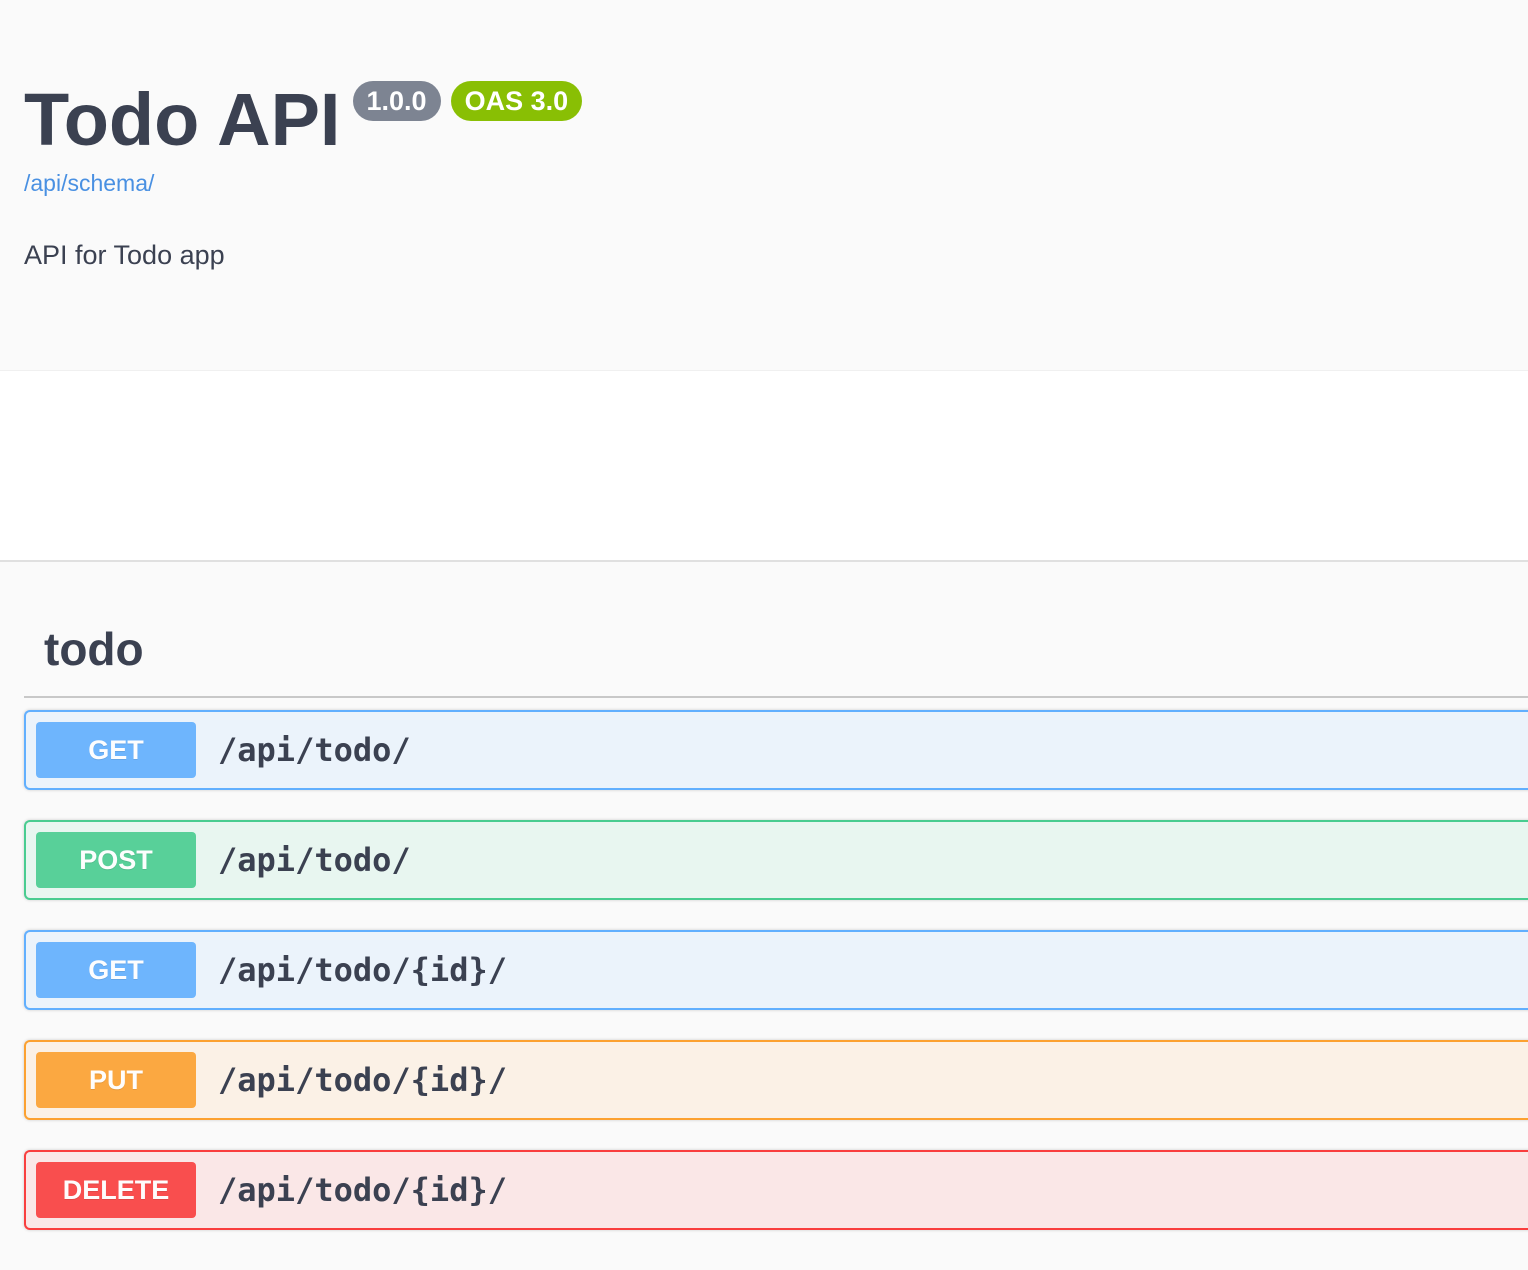  I want to click on operation-get-todo-detail: GET /api/todo/{id}/, so click(776, 970).